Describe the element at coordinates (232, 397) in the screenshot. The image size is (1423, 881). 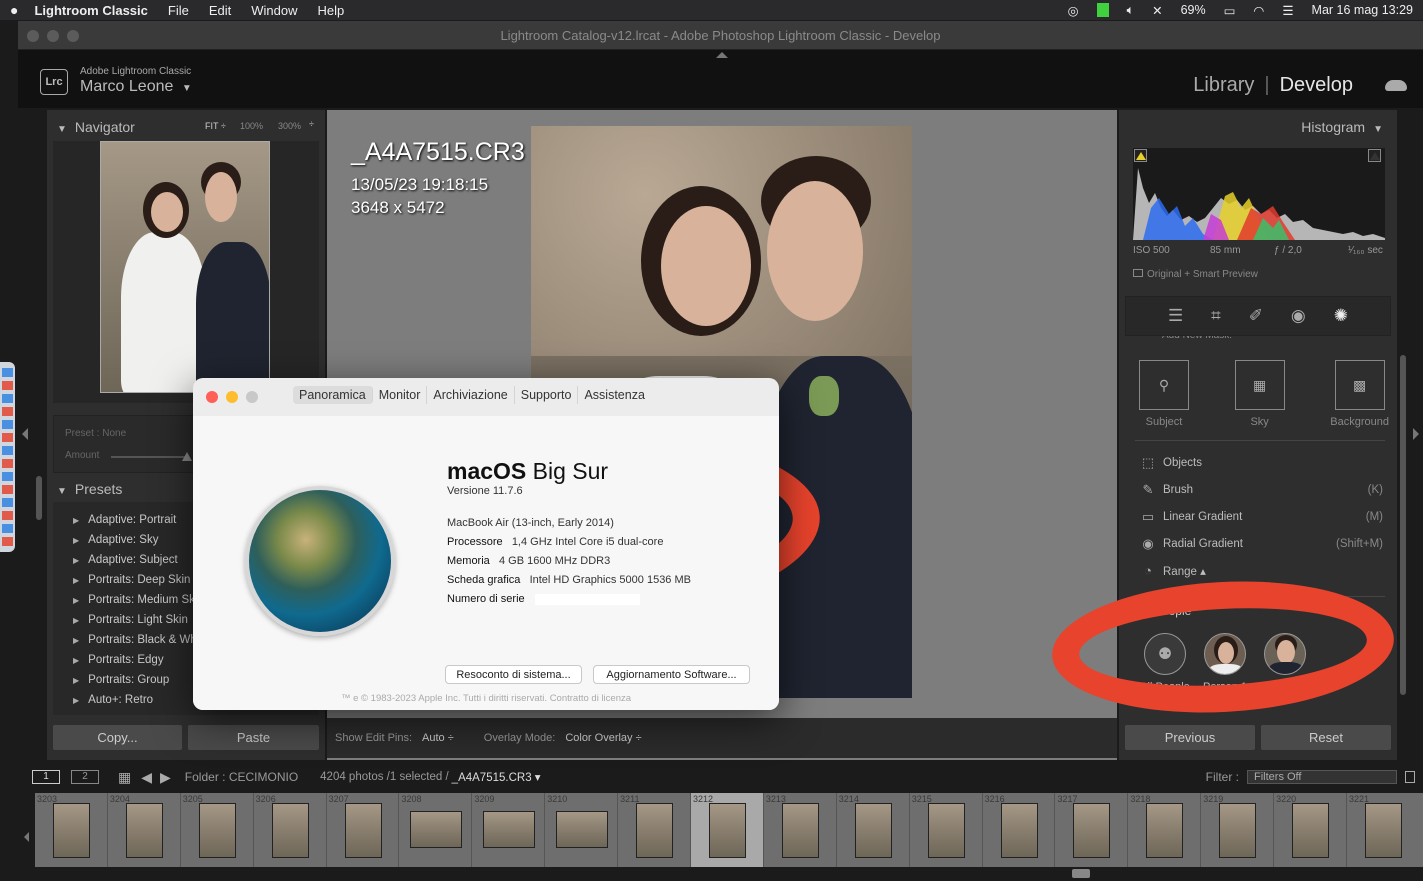
I see `dialog-minimize-button` at that location.